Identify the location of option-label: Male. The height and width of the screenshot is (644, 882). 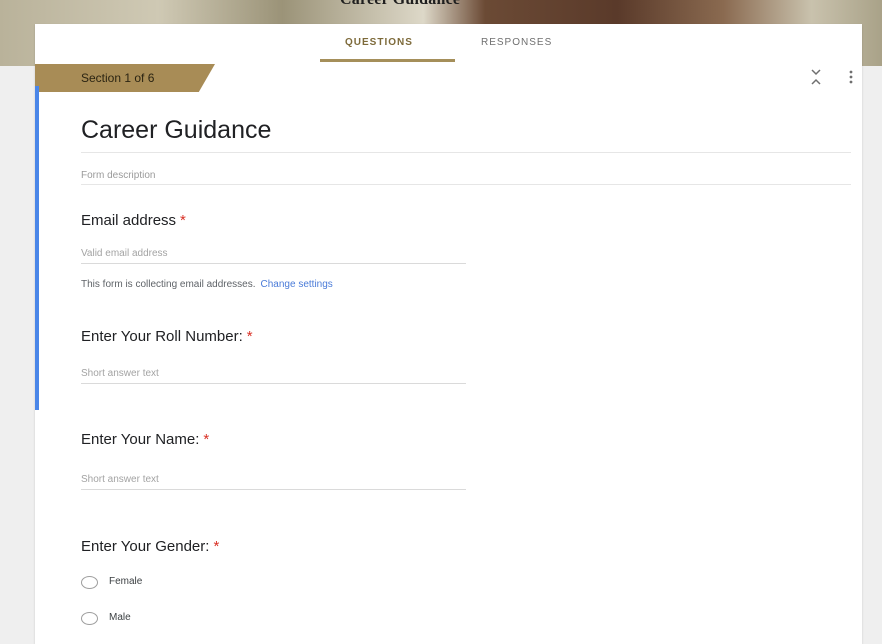
(120, 617).